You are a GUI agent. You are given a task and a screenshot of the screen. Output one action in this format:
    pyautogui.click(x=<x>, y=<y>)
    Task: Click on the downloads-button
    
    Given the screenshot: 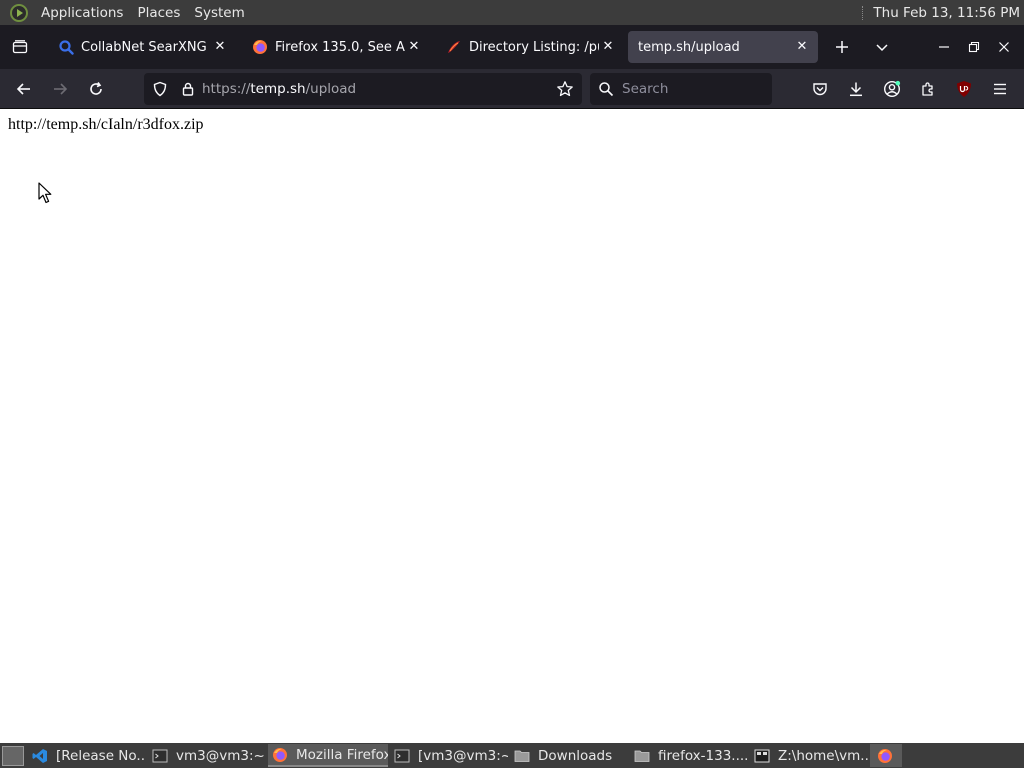 What is the action you would take?
    pyautogui.click(x=856, y=89)
    